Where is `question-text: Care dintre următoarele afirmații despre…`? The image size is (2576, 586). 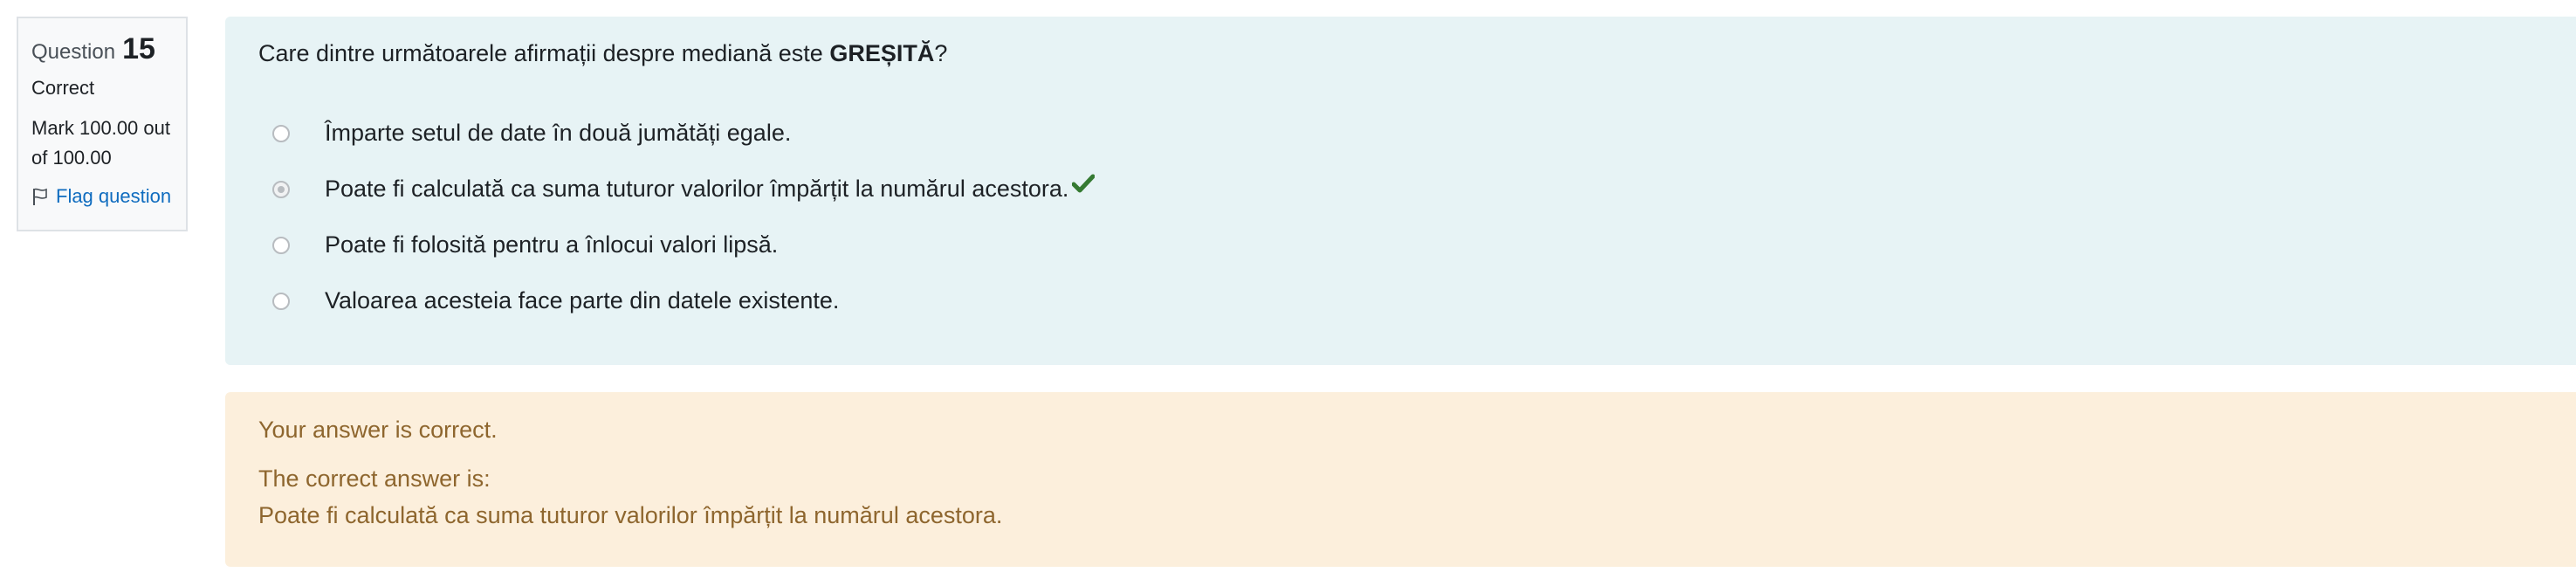 question-text: Care dintre următoarele afirmații despre… is located at coordinates (603, 53).